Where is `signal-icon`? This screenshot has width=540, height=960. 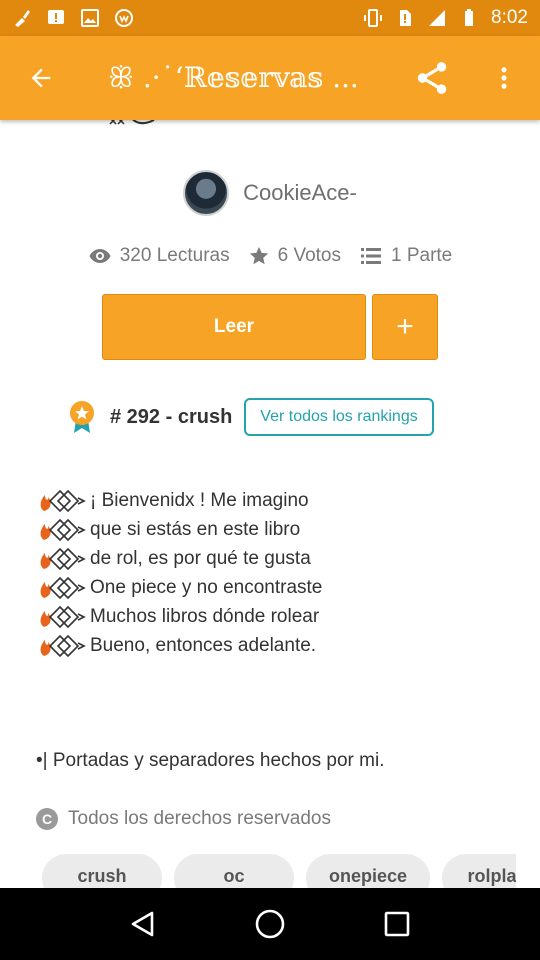 signal-icon is located at coordinates (437, 18).